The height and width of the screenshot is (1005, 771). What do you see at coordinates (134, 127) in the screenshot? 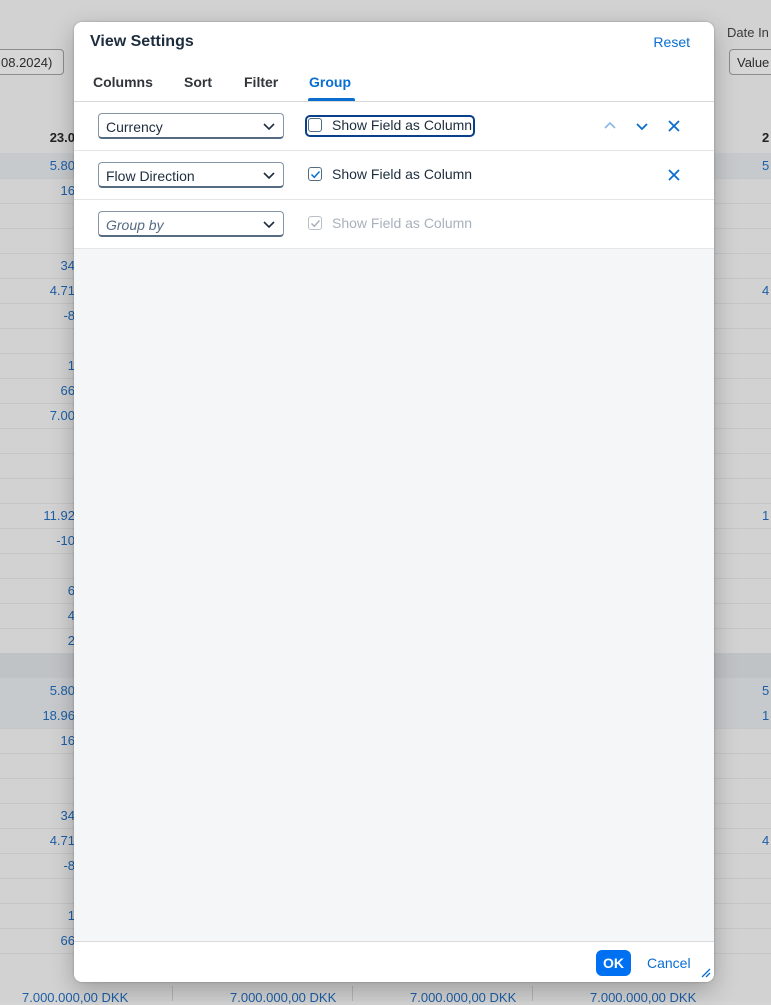
I see `select-value: Currency` at bounding box center [134, 127].